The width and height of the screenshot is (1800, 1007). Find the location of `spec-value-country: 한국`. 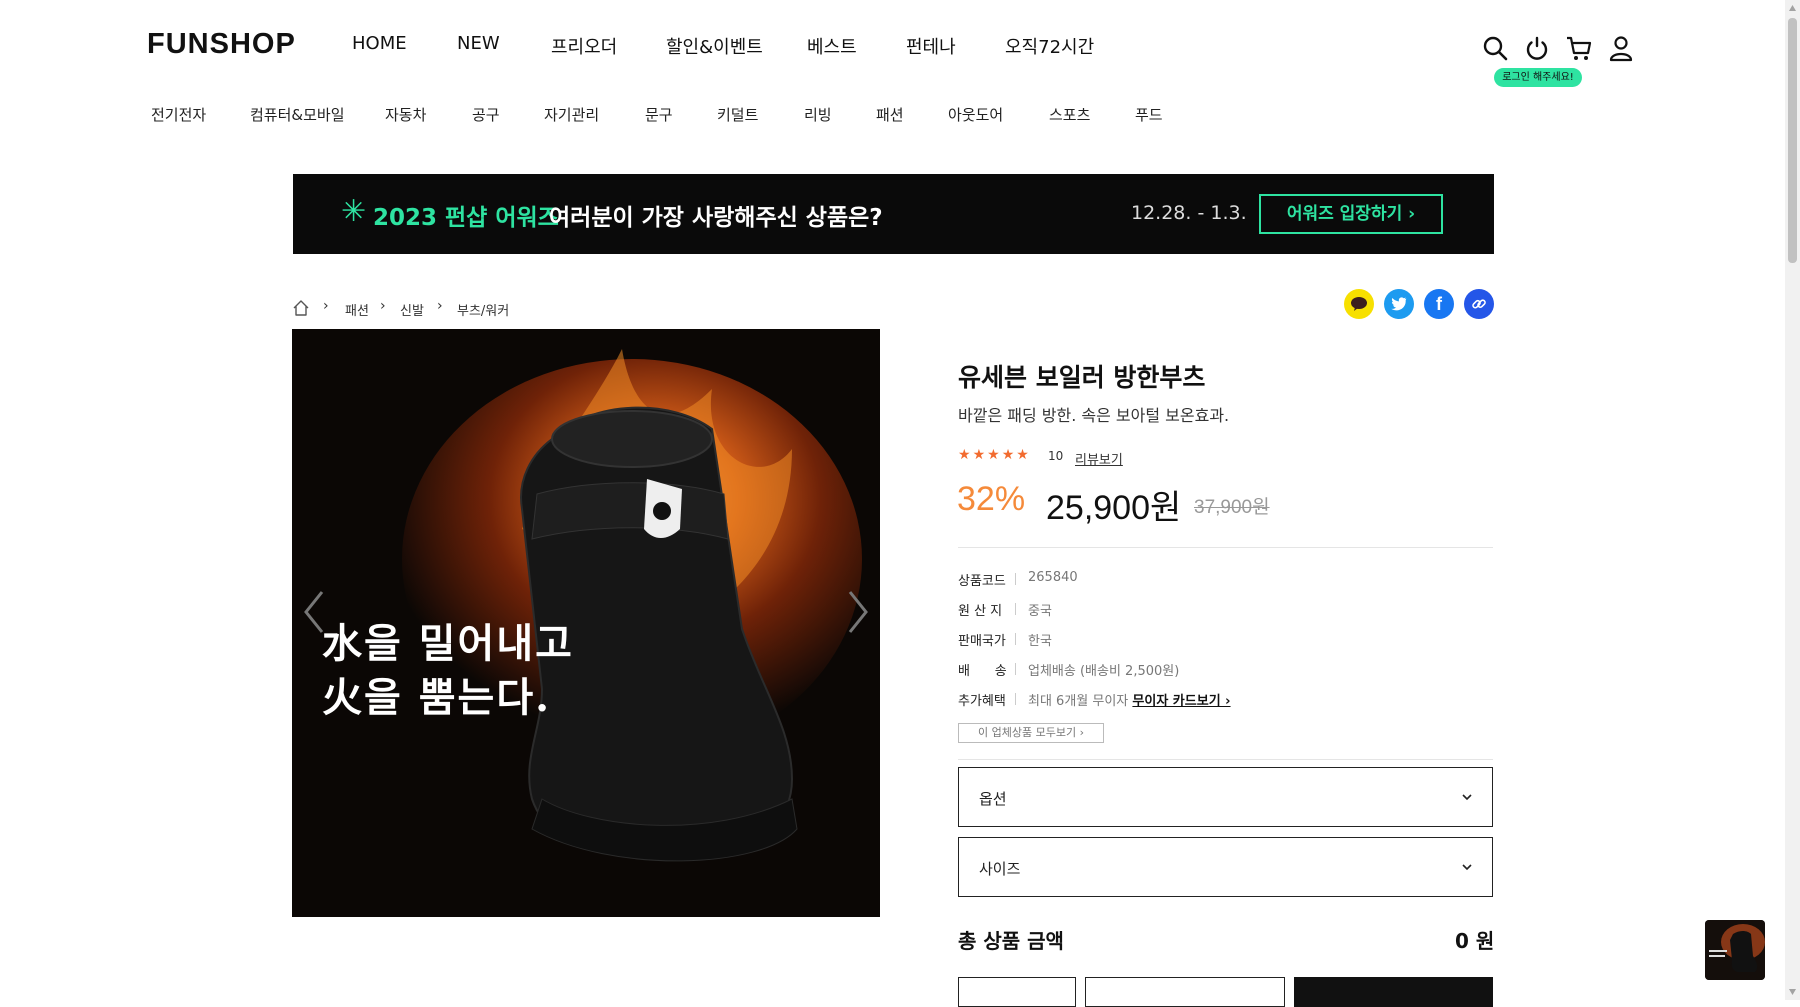

spec-value-country: 한국 is located at coordinates (1040, 641).